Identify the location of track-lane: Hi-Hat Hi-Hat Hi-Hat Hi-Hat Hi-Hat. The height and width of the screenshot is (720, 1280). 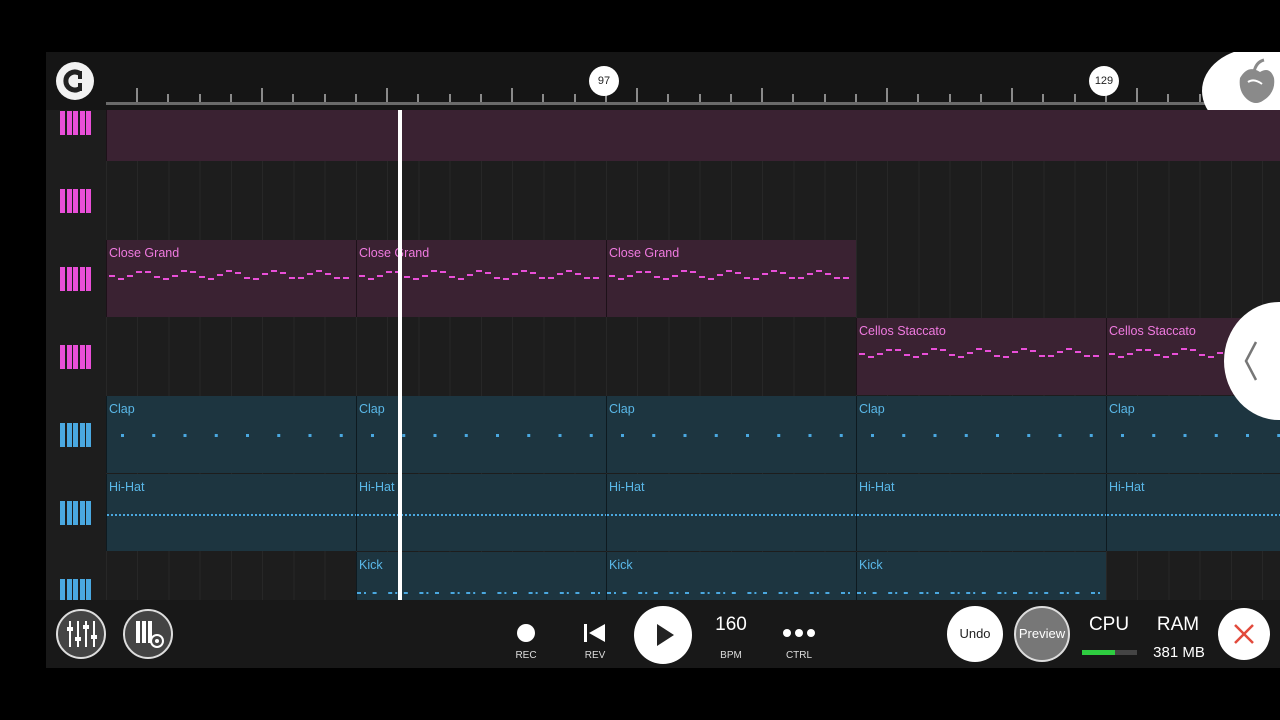
(663, 513).